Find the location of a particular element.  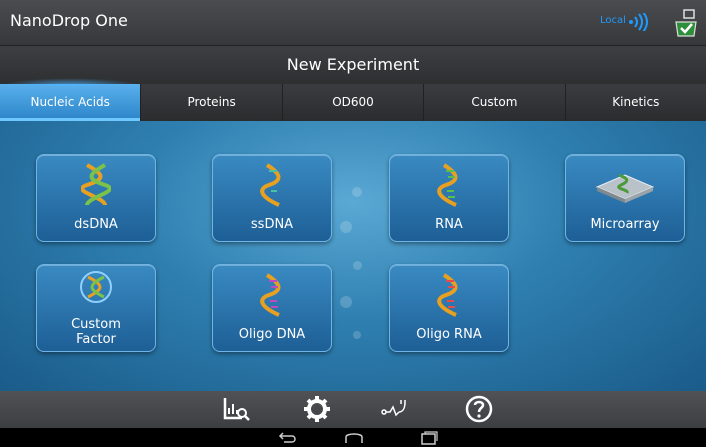

tab-custom: Custom is located at coordinates (495, 102).